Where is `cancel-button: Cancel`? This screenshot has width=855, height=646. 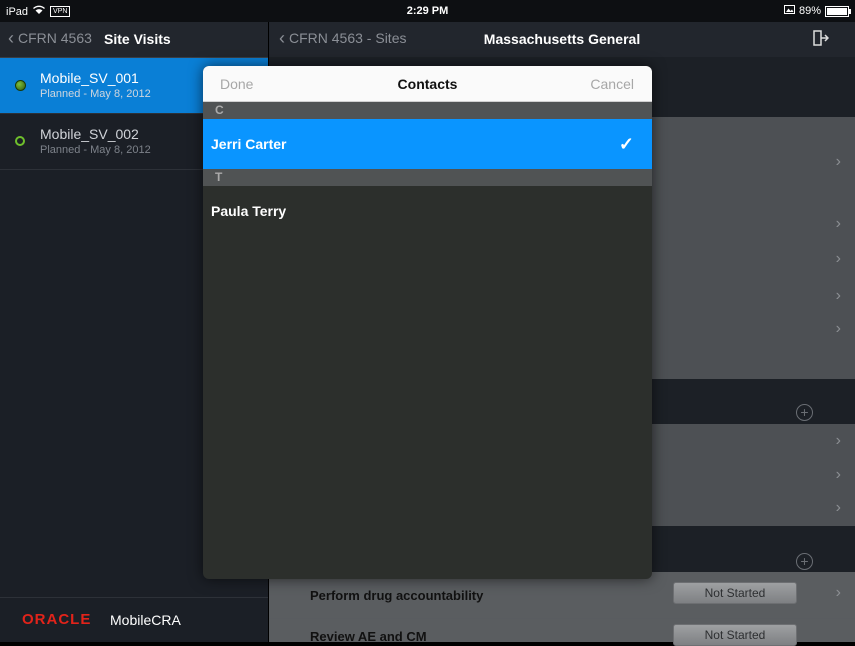 cancel-button: Cancel is located at coordinates (612, 84).